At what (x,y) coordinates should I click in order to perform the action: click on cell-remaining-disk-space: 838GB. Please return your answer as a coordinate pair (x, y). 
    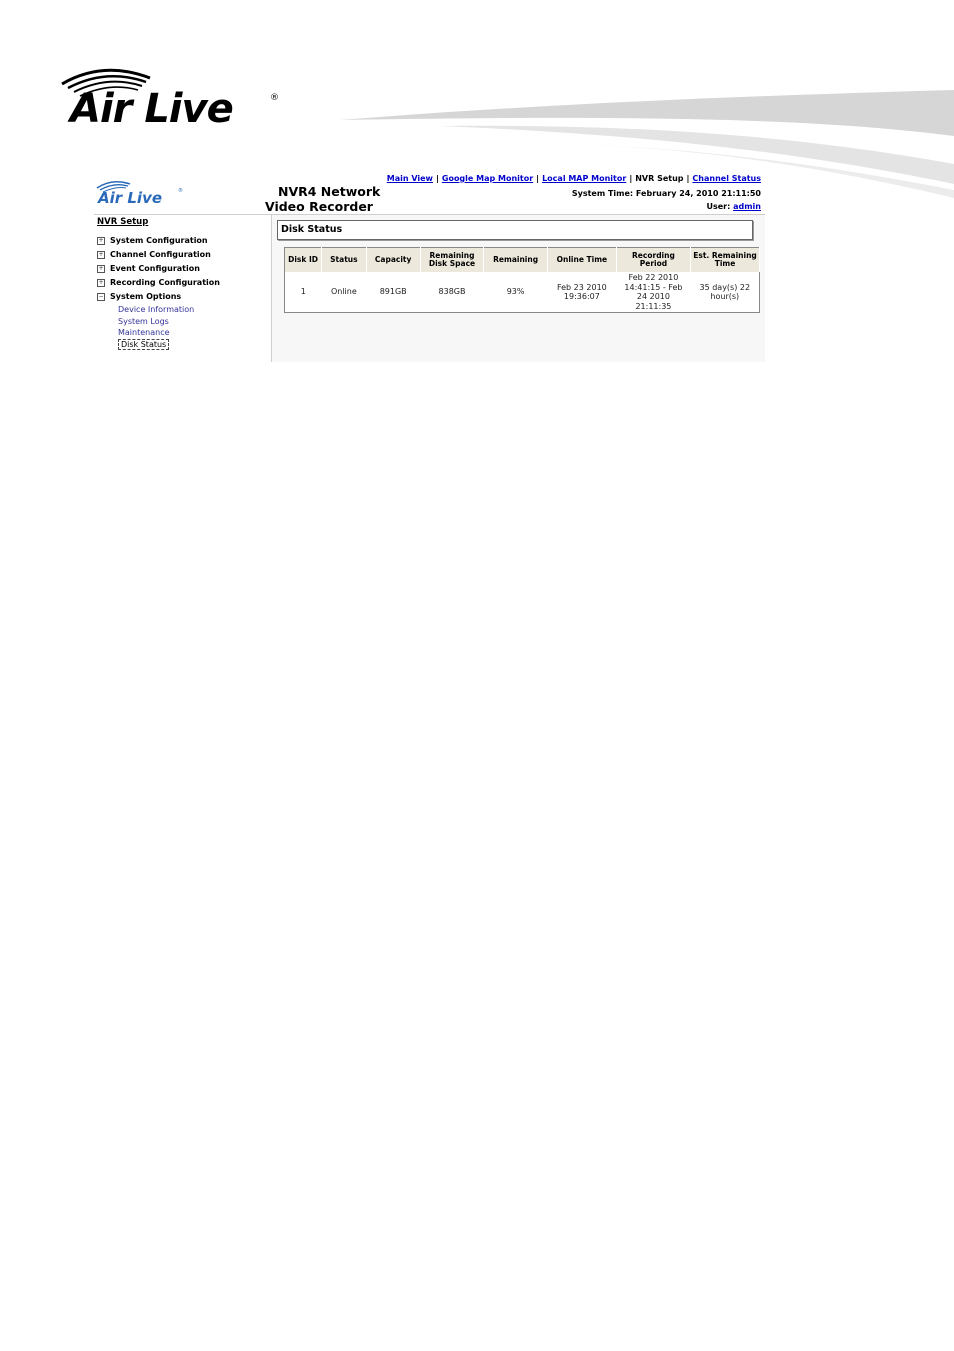
    Looking at the image, I should click on (452, 292).